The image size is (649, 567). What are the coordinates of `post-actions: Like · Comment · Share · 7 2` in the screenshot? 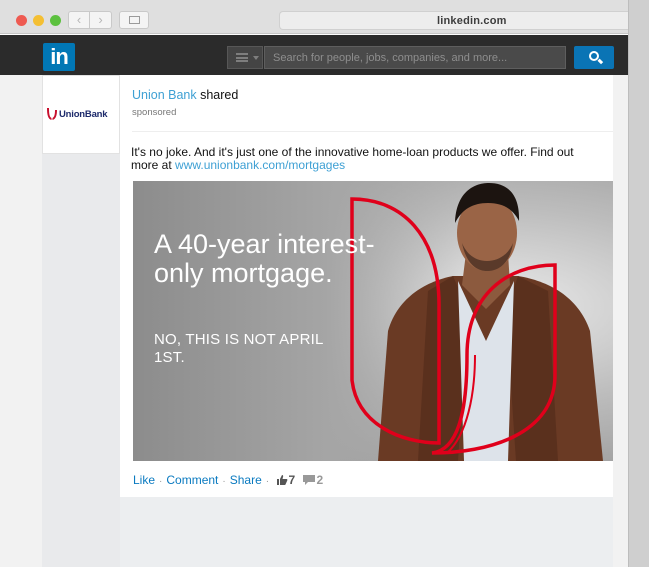 It's located at (228, 480).